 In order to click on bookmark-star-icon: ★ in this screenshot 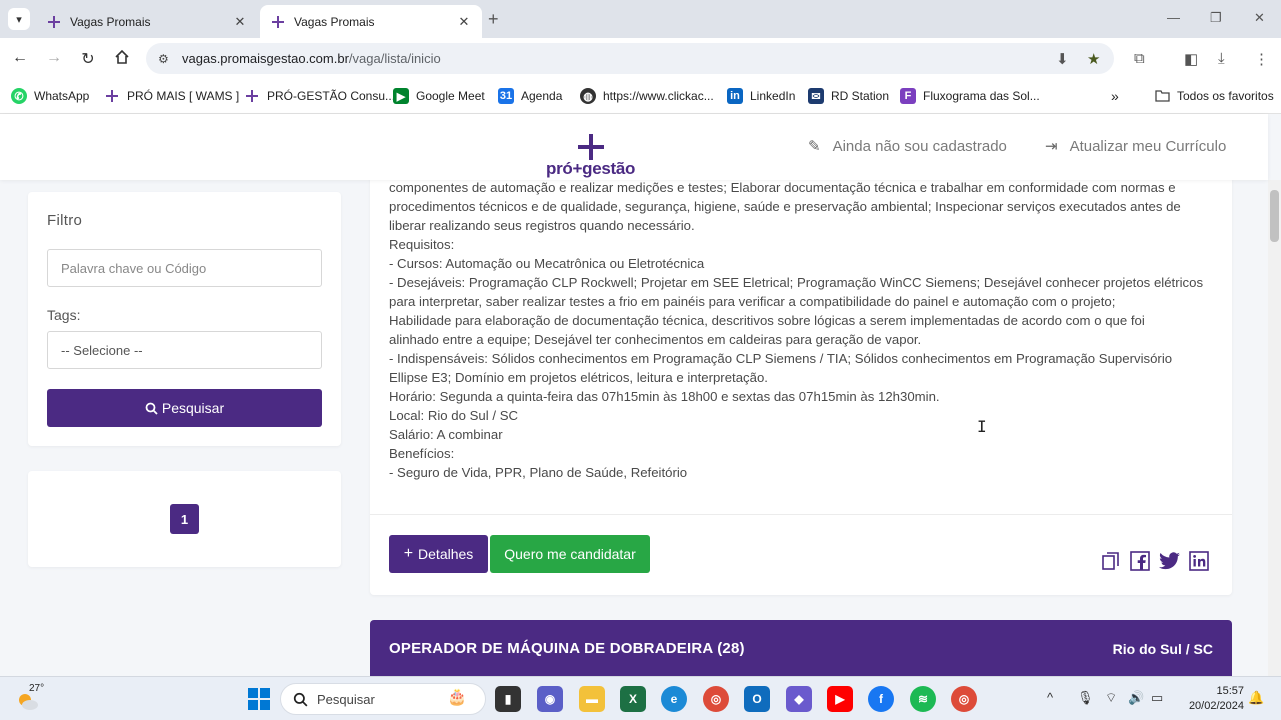, I will do `click(1093, 59)`.